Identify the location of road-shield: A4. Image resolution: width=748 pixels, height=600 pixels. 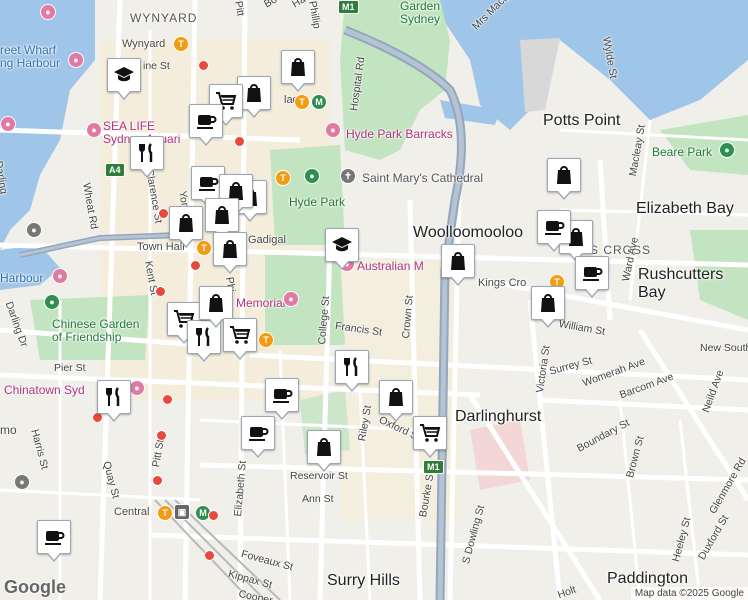
(115, 170).